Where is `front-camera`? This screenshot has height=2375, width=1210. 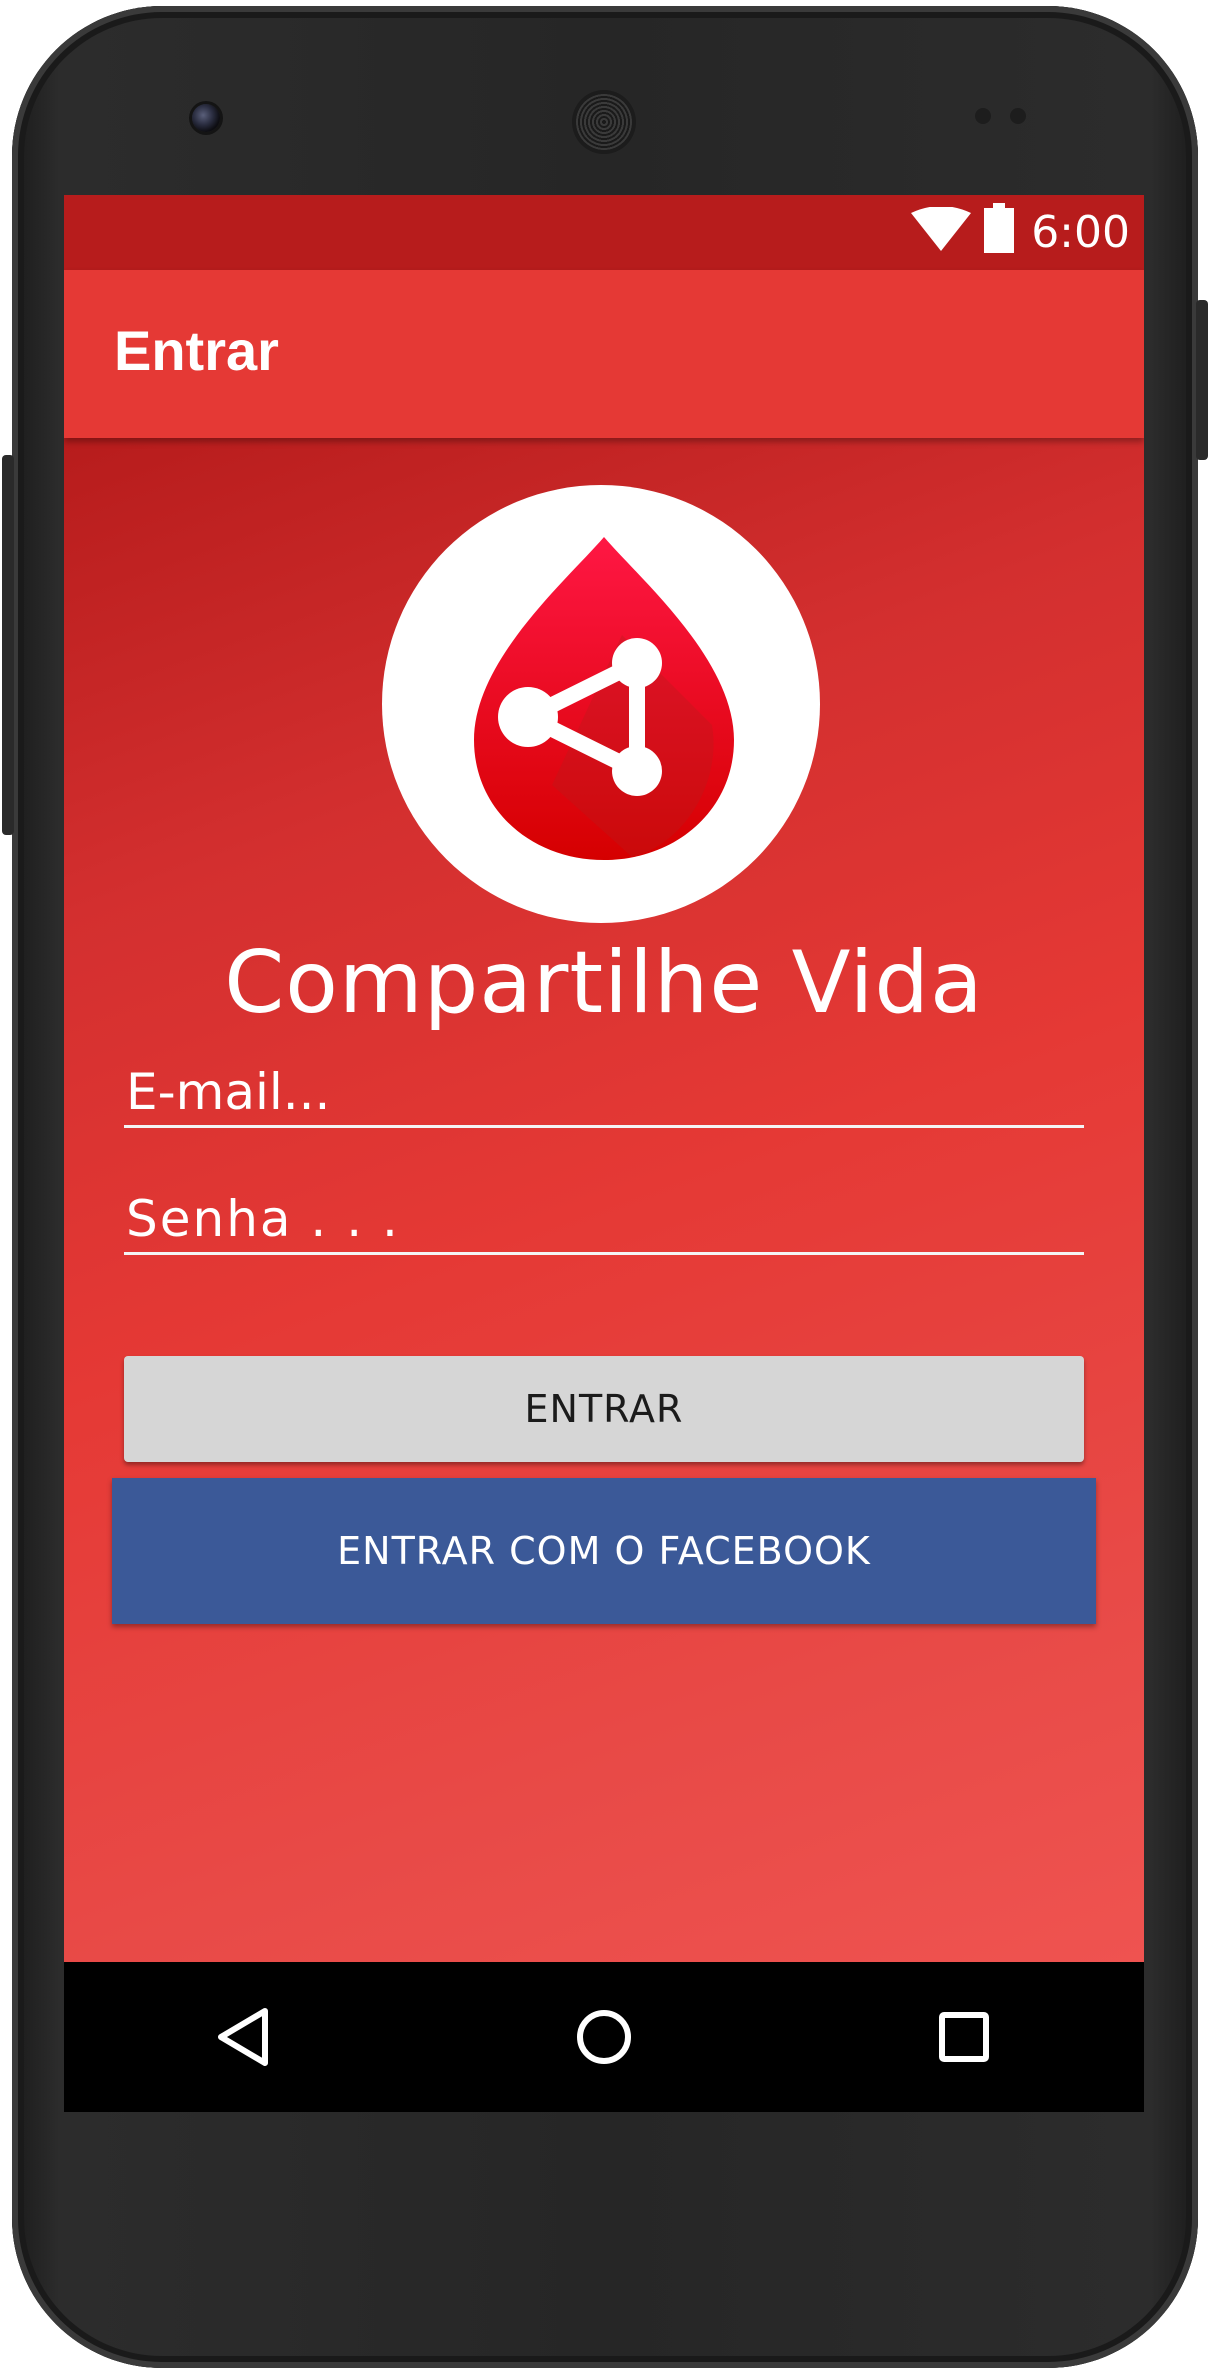
front-camera is located at coordinates (206, 118).